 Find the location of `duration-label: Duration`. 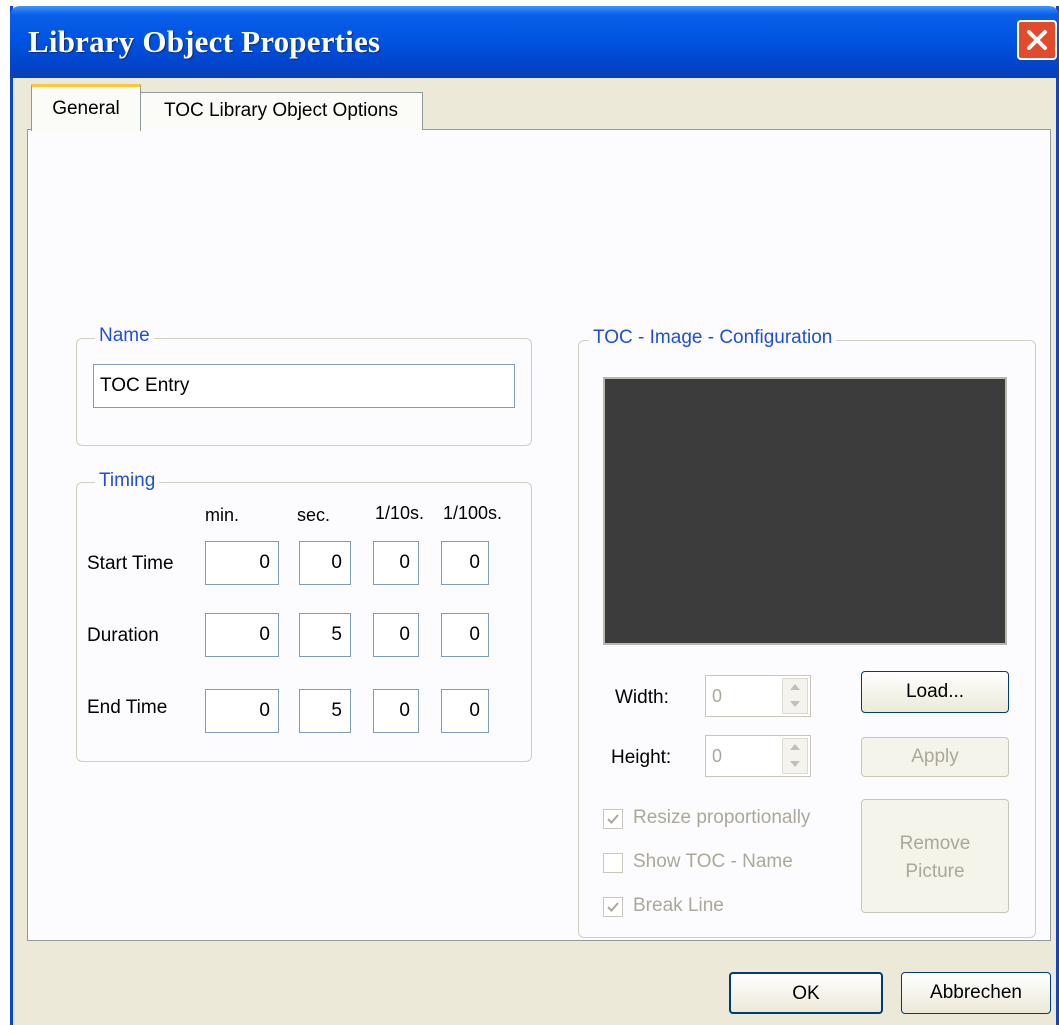

duration-label: Duration is located at coordinates (123, 635).